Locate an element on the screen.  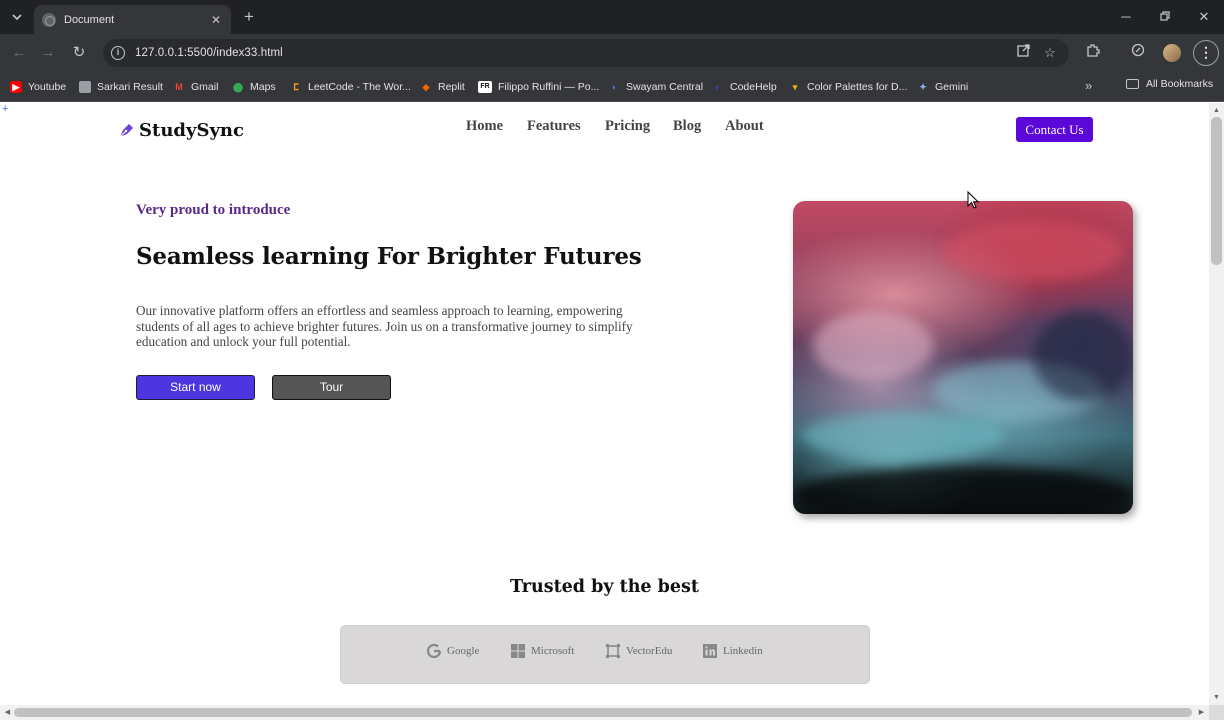
gmail-icon: M is located at coordinates (179, 87).